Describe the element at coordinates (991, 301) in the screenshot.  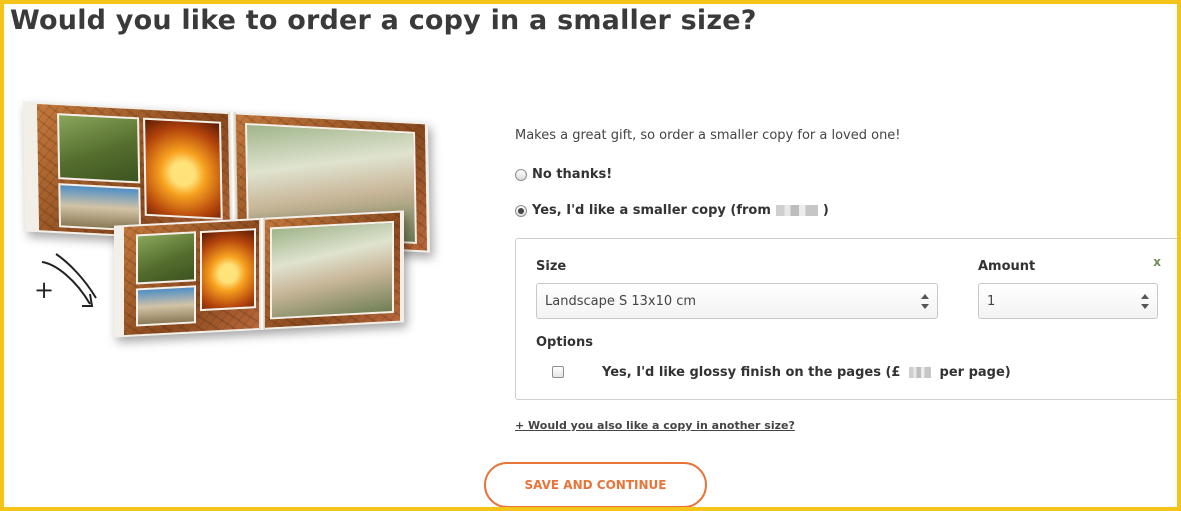
I see `amount-select-value: 1` at that location.